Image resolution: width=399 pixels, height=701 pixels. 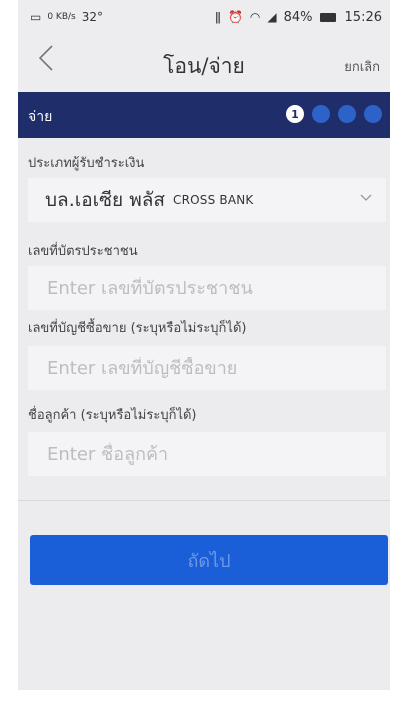 I want to click on alarm-icon: ⏰, so click(x=235, y=17).